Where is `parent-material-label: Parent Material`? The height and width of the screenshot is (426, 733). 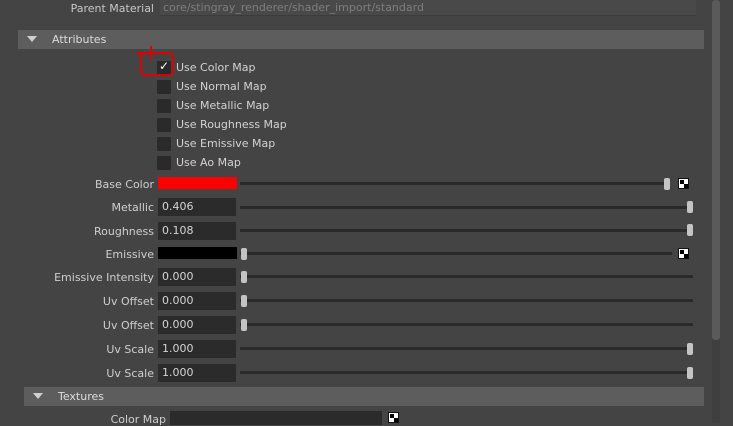
parent-material-label: Parent Material is located at coordinates (112, 8).